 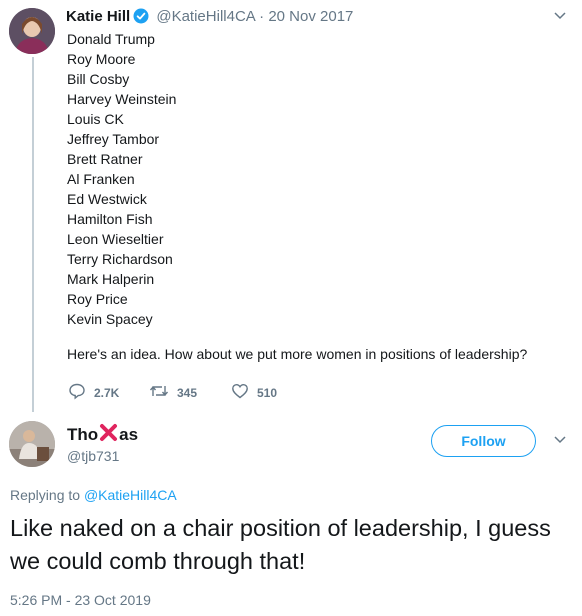 What do you see at coordinates (187, 392) in the screenshot?
I see `retweet-count: 345` at bounding box center [187, 392].